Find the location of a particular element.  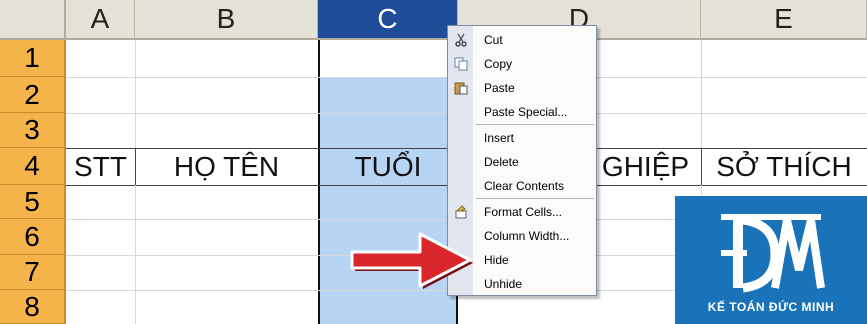

corner-select-all is located at coordinates (33, 20).